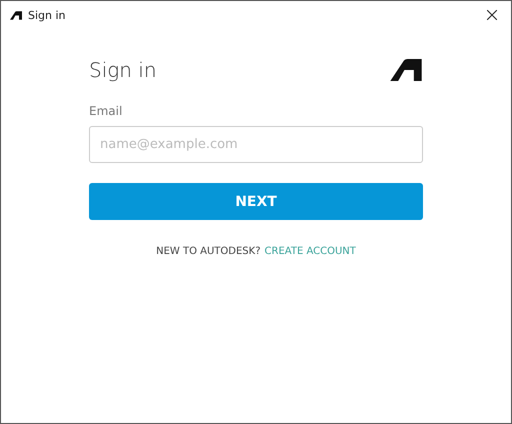 This screenshot has width=512, height=424. I want to click on email-label: Email, so click(106, 111).